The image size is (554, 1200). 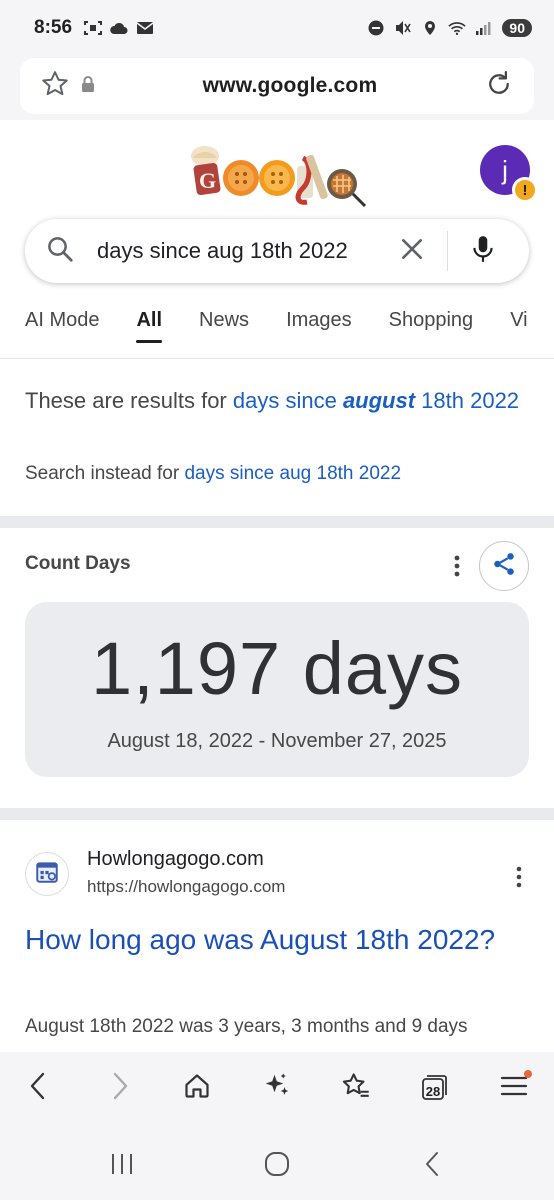 I want to click on signal-icon, so click(x=484, y=28).